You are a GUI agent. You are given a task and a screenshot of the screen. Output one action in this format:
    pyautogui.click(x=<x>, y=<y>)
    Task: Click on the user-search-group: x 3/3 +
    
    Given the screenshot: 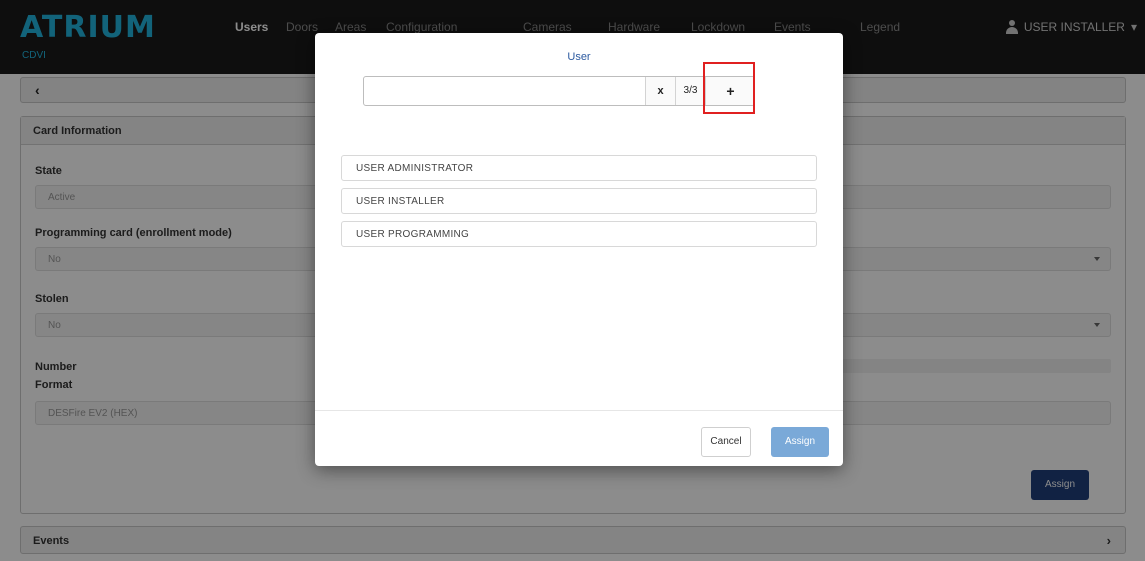 What is the action you would take?
    pyautogui.click(x=559, y=91)
    